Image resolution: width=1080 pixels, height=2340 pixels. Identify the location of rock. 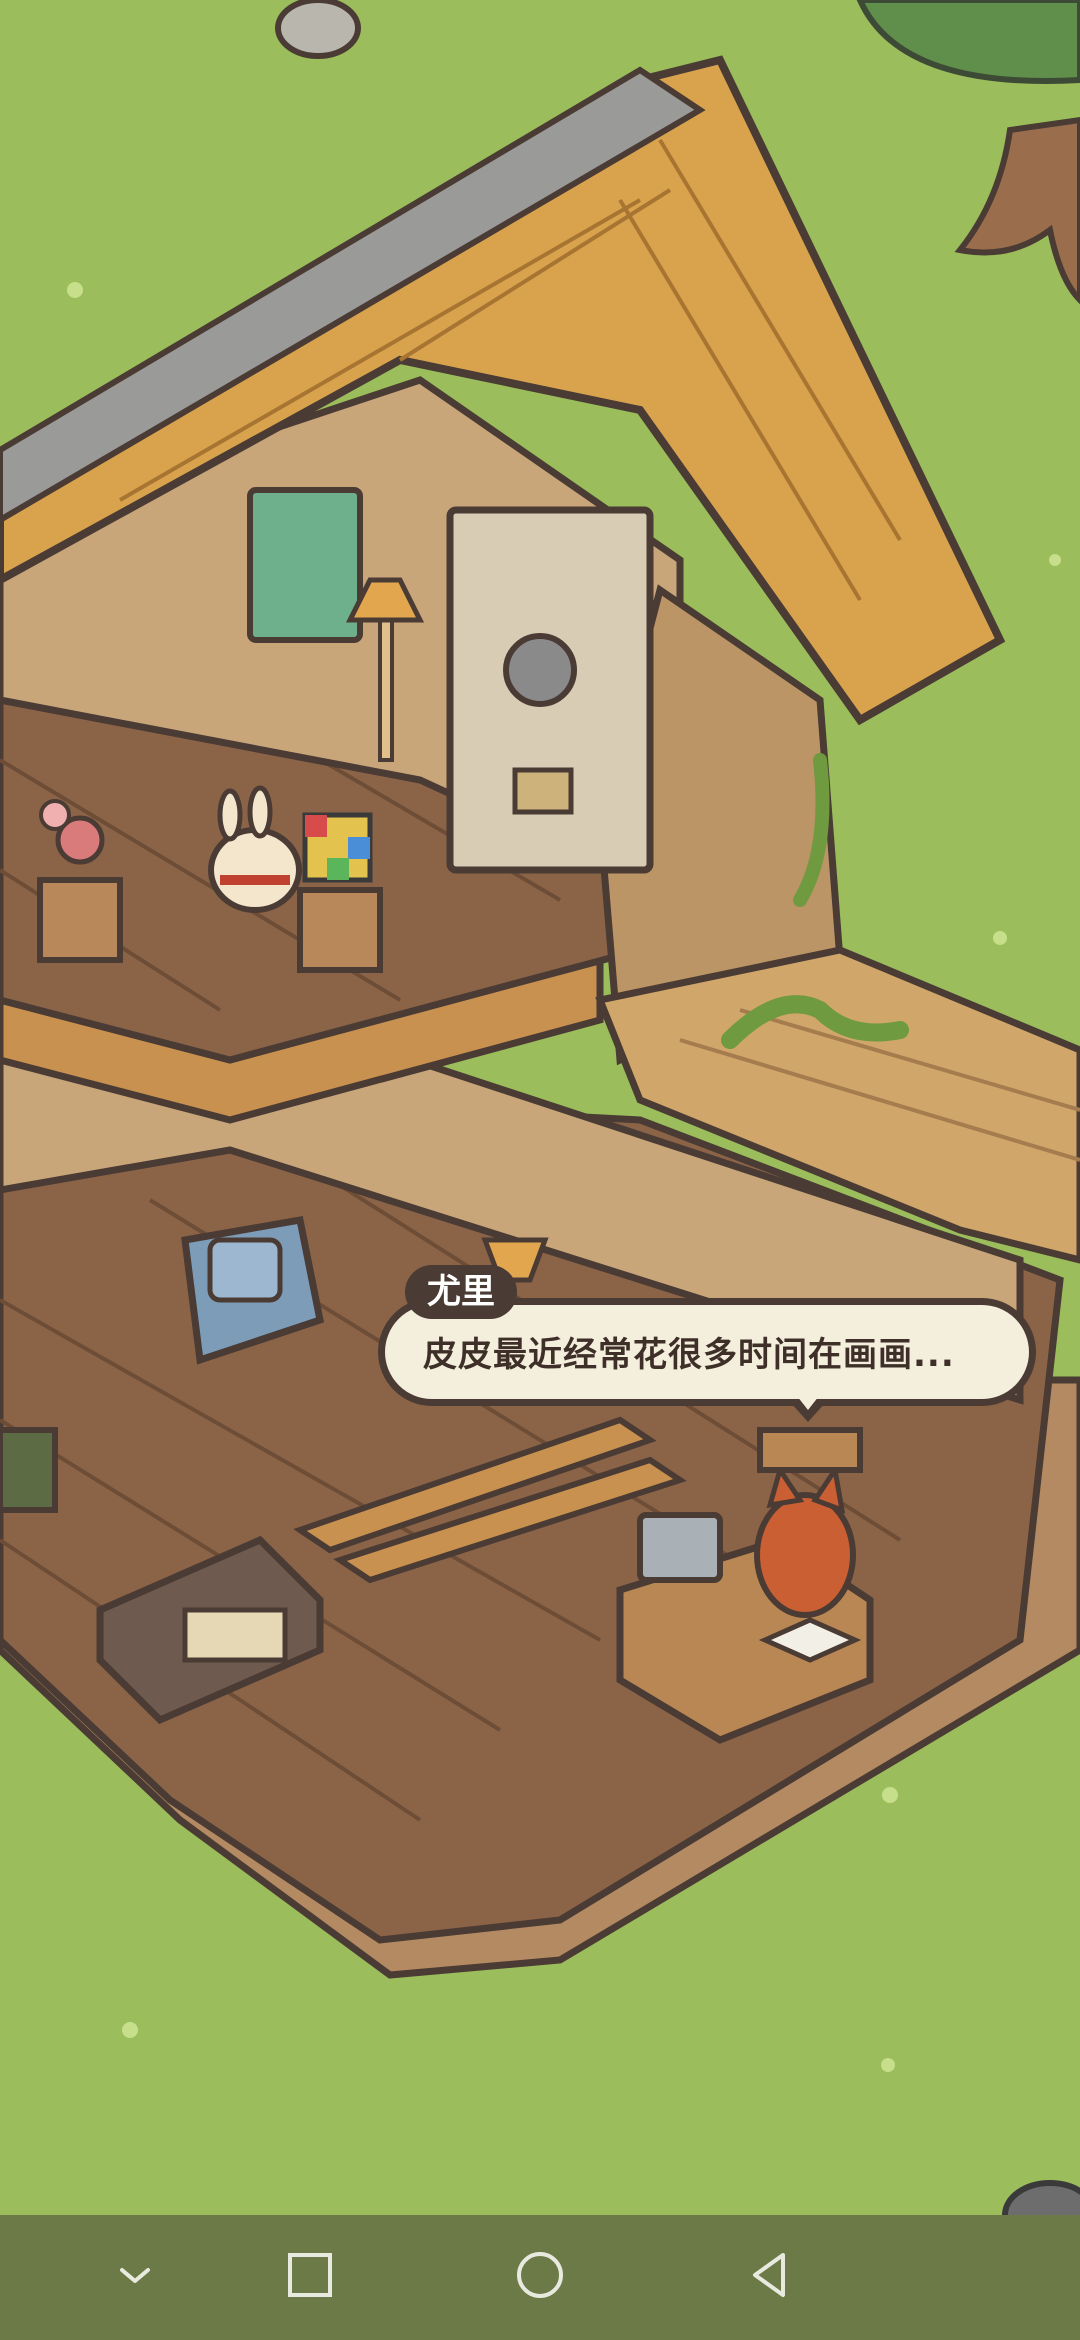
(318, 29).